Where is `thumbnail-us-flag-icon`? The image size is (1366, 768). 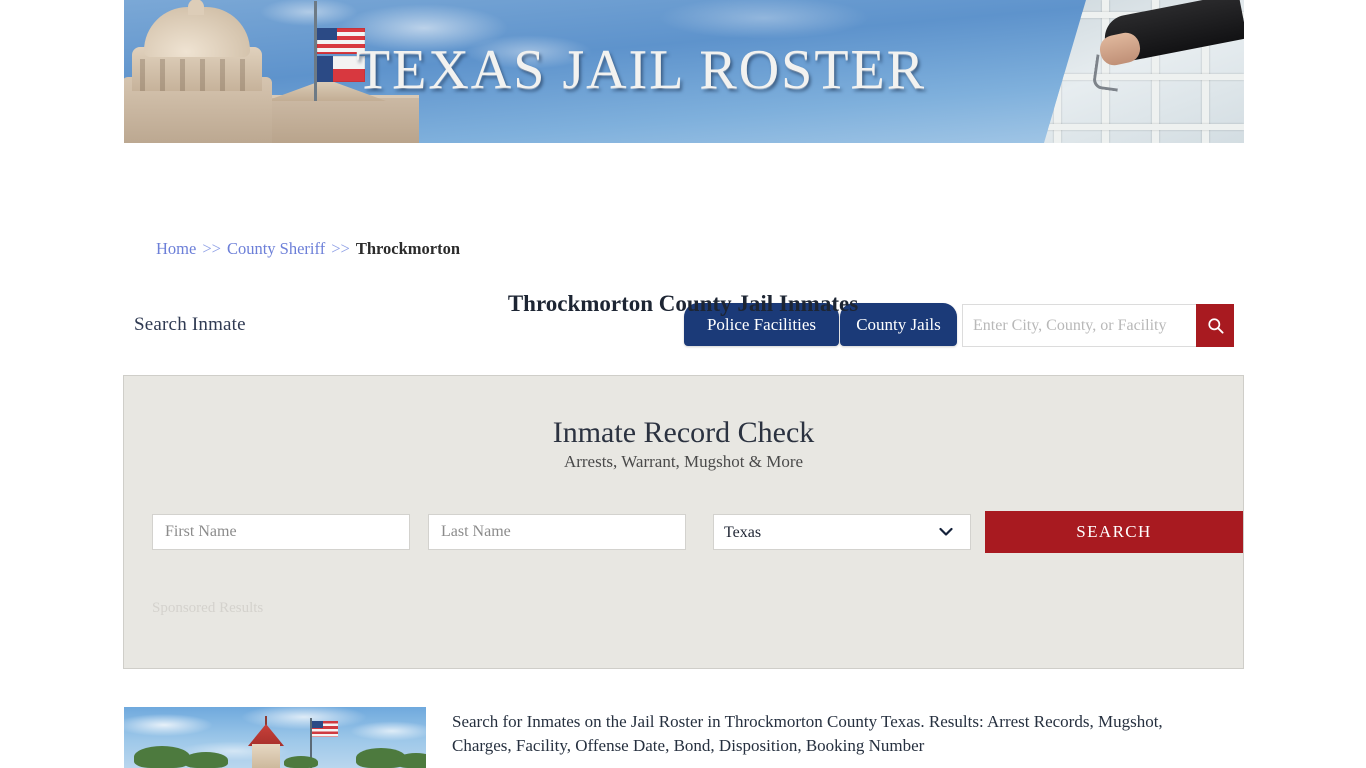
thumbnail-us-flag-icon is located at coordinates (325, 729).